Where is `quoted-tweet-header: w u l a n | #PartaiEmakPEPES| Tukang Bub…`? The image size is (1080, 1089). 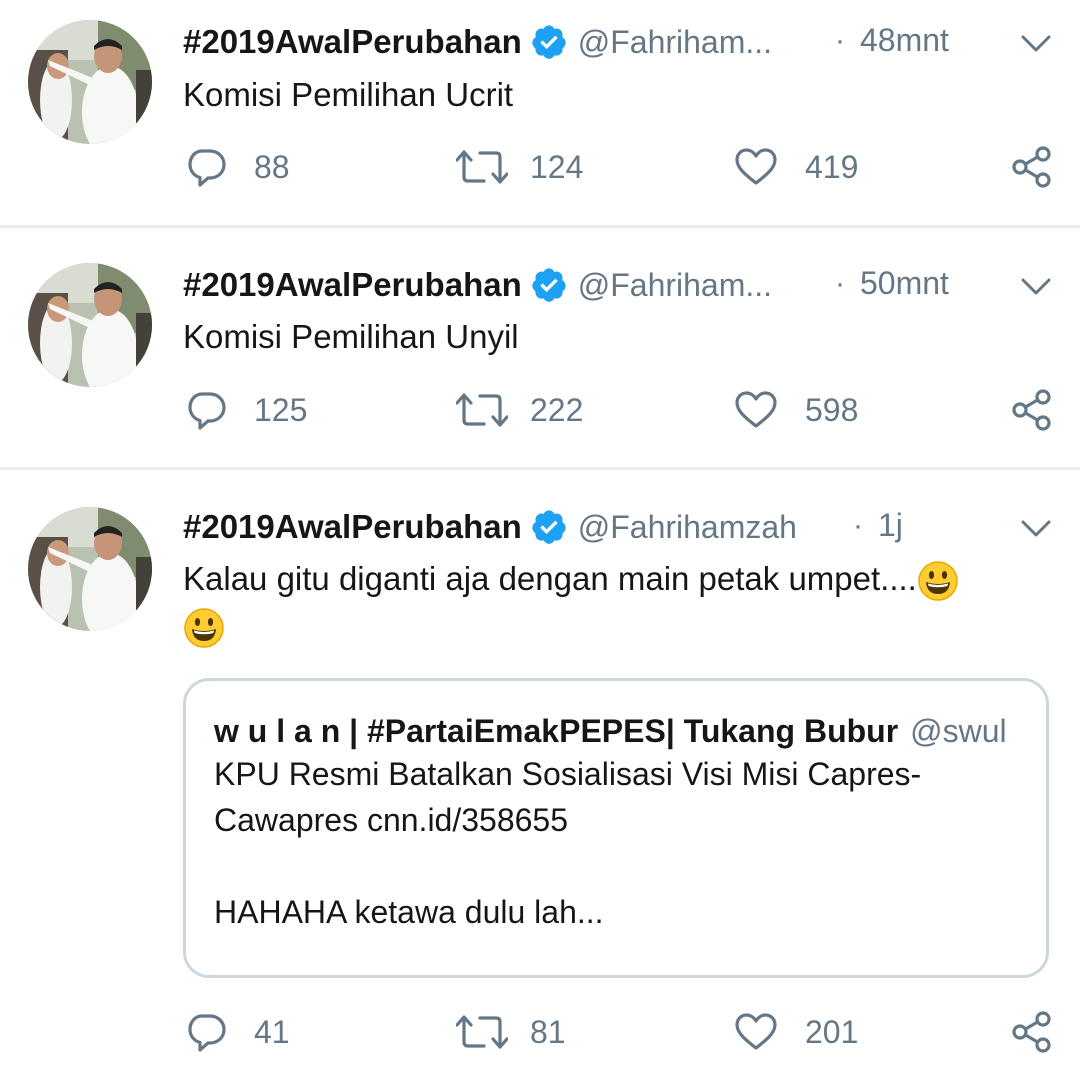
quoted-tweet-header: w u l a n | #PartaiEmakPEPES| Tukang Bub… is located at coordinates (610, 731).